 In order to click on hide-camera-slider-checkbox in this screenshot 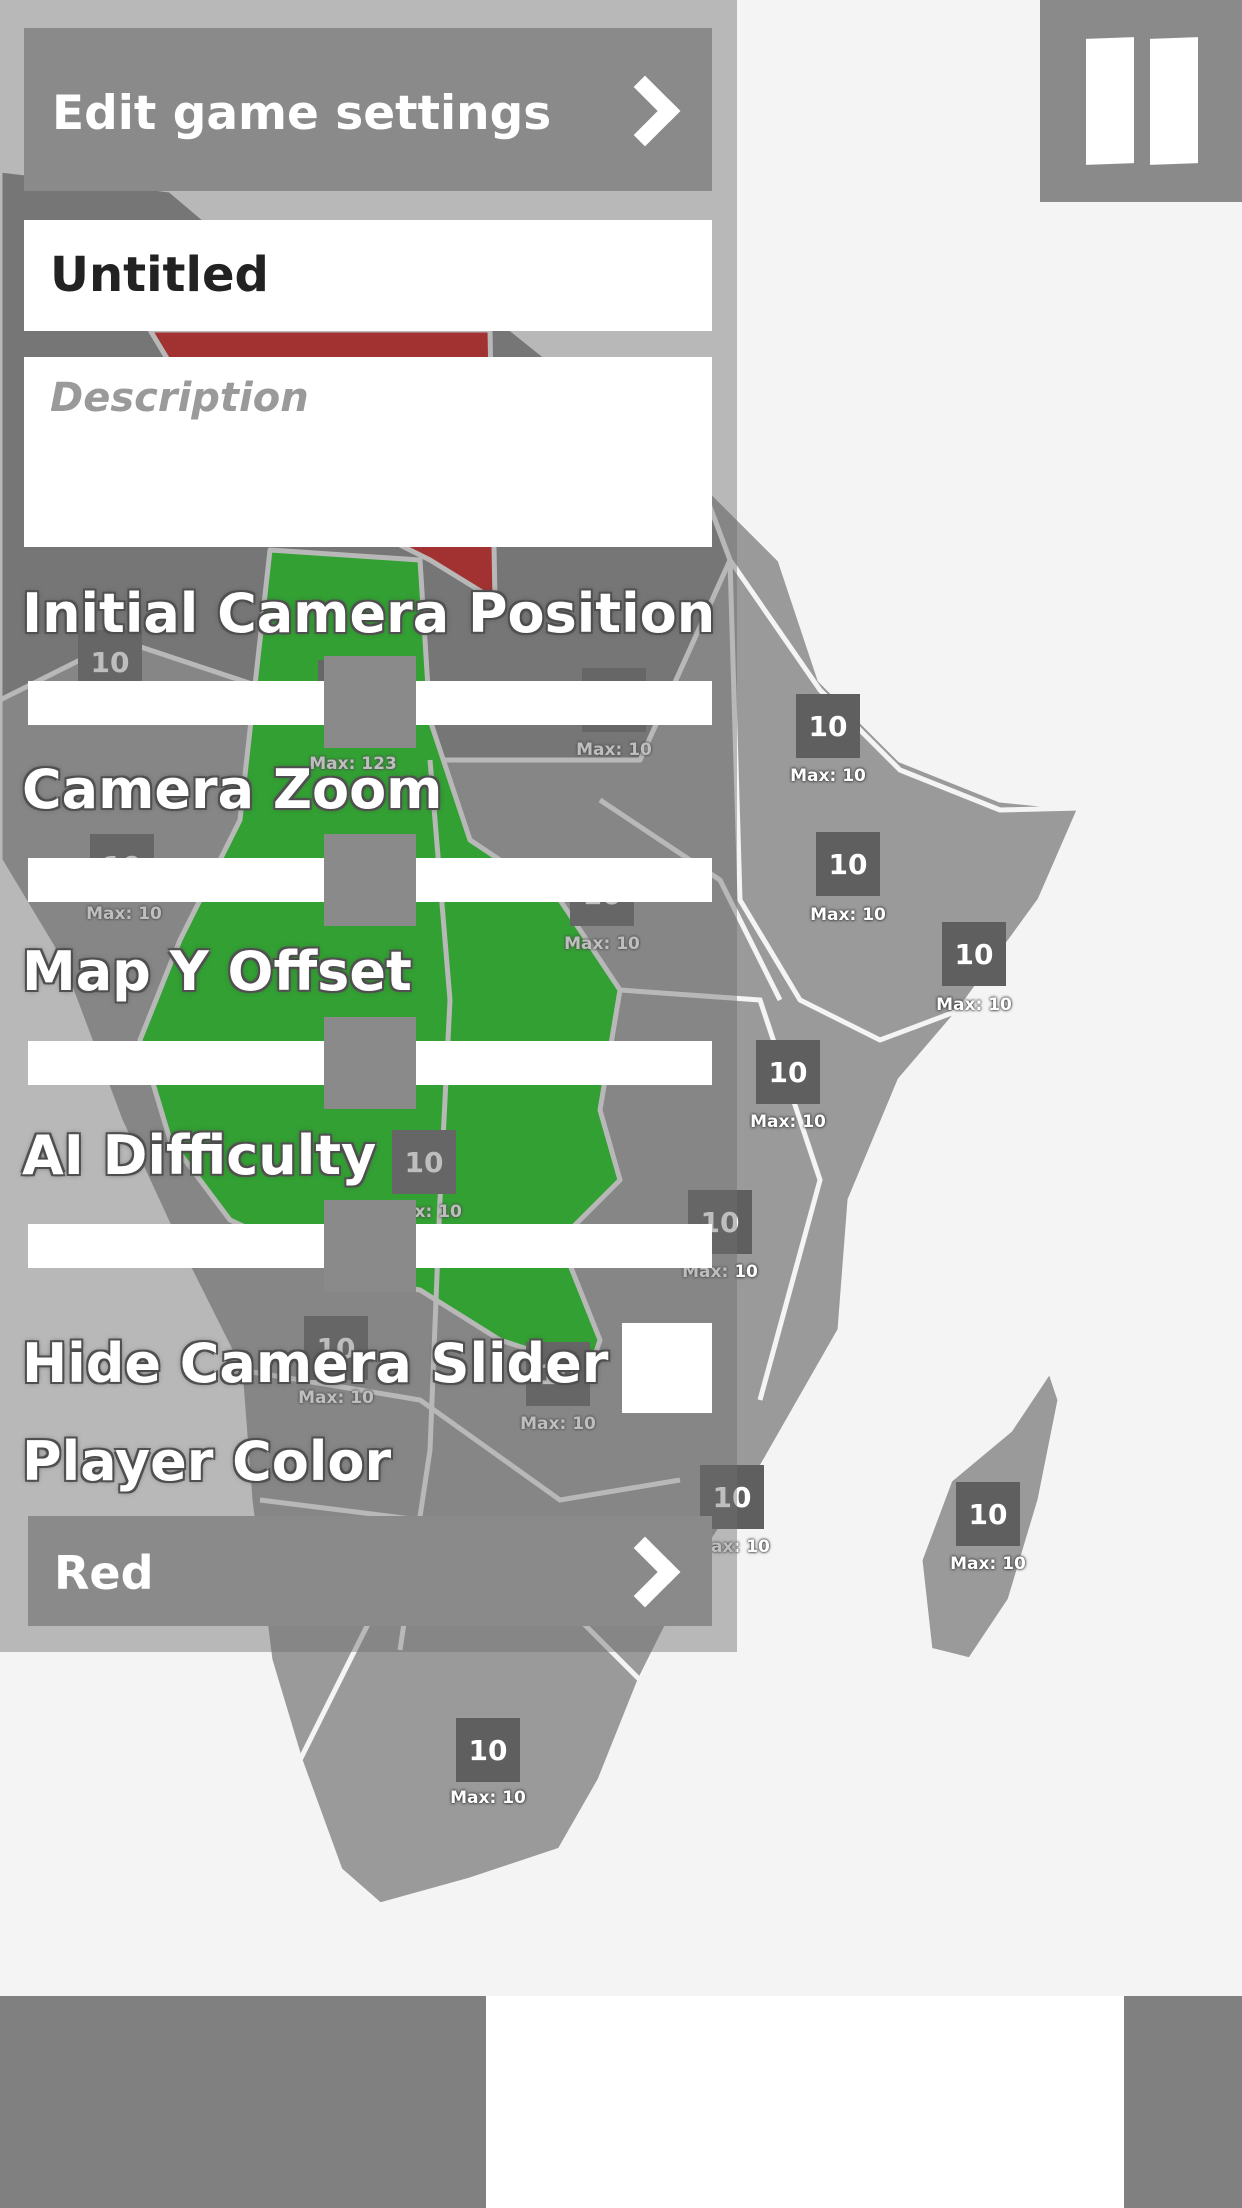, I will do `click(667, 1368)`.